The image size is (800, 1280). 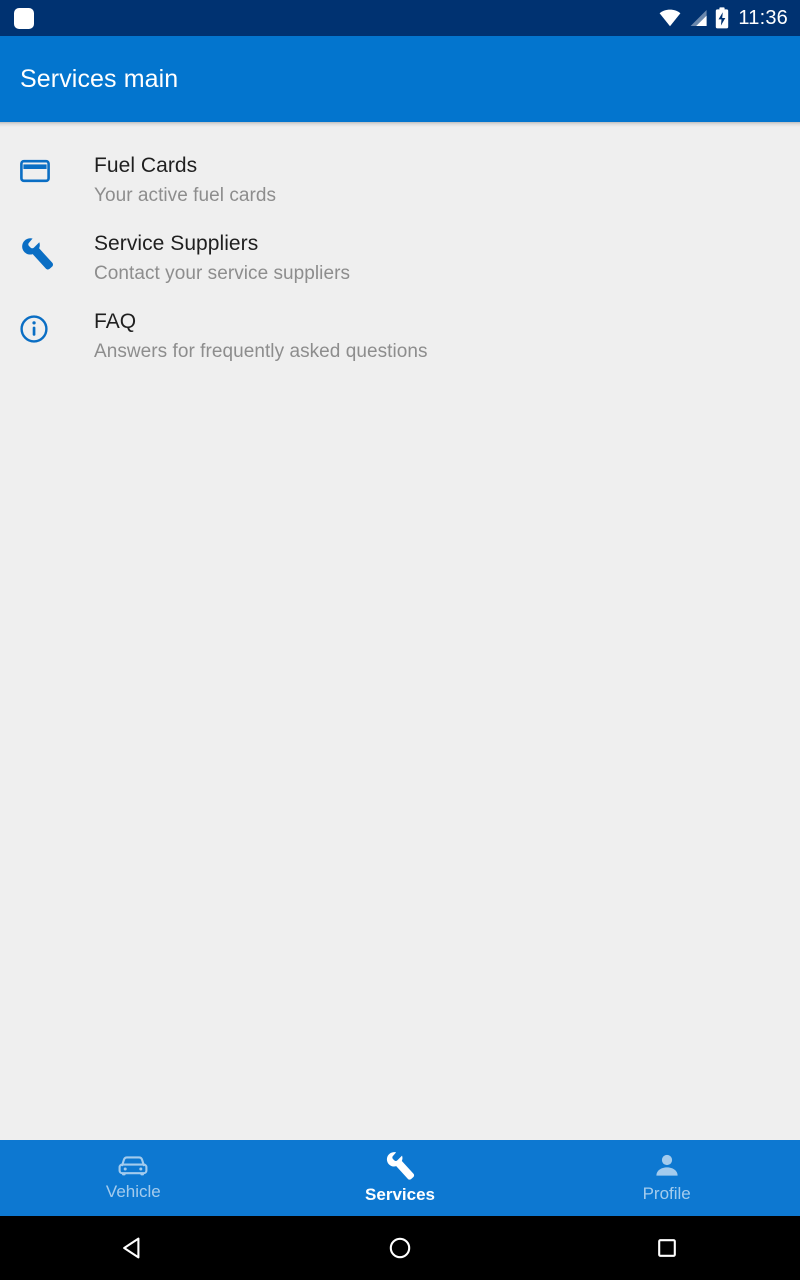 I want to click on list-item-subtitle: Contact your service suppliers, so click(x=222, y=273).